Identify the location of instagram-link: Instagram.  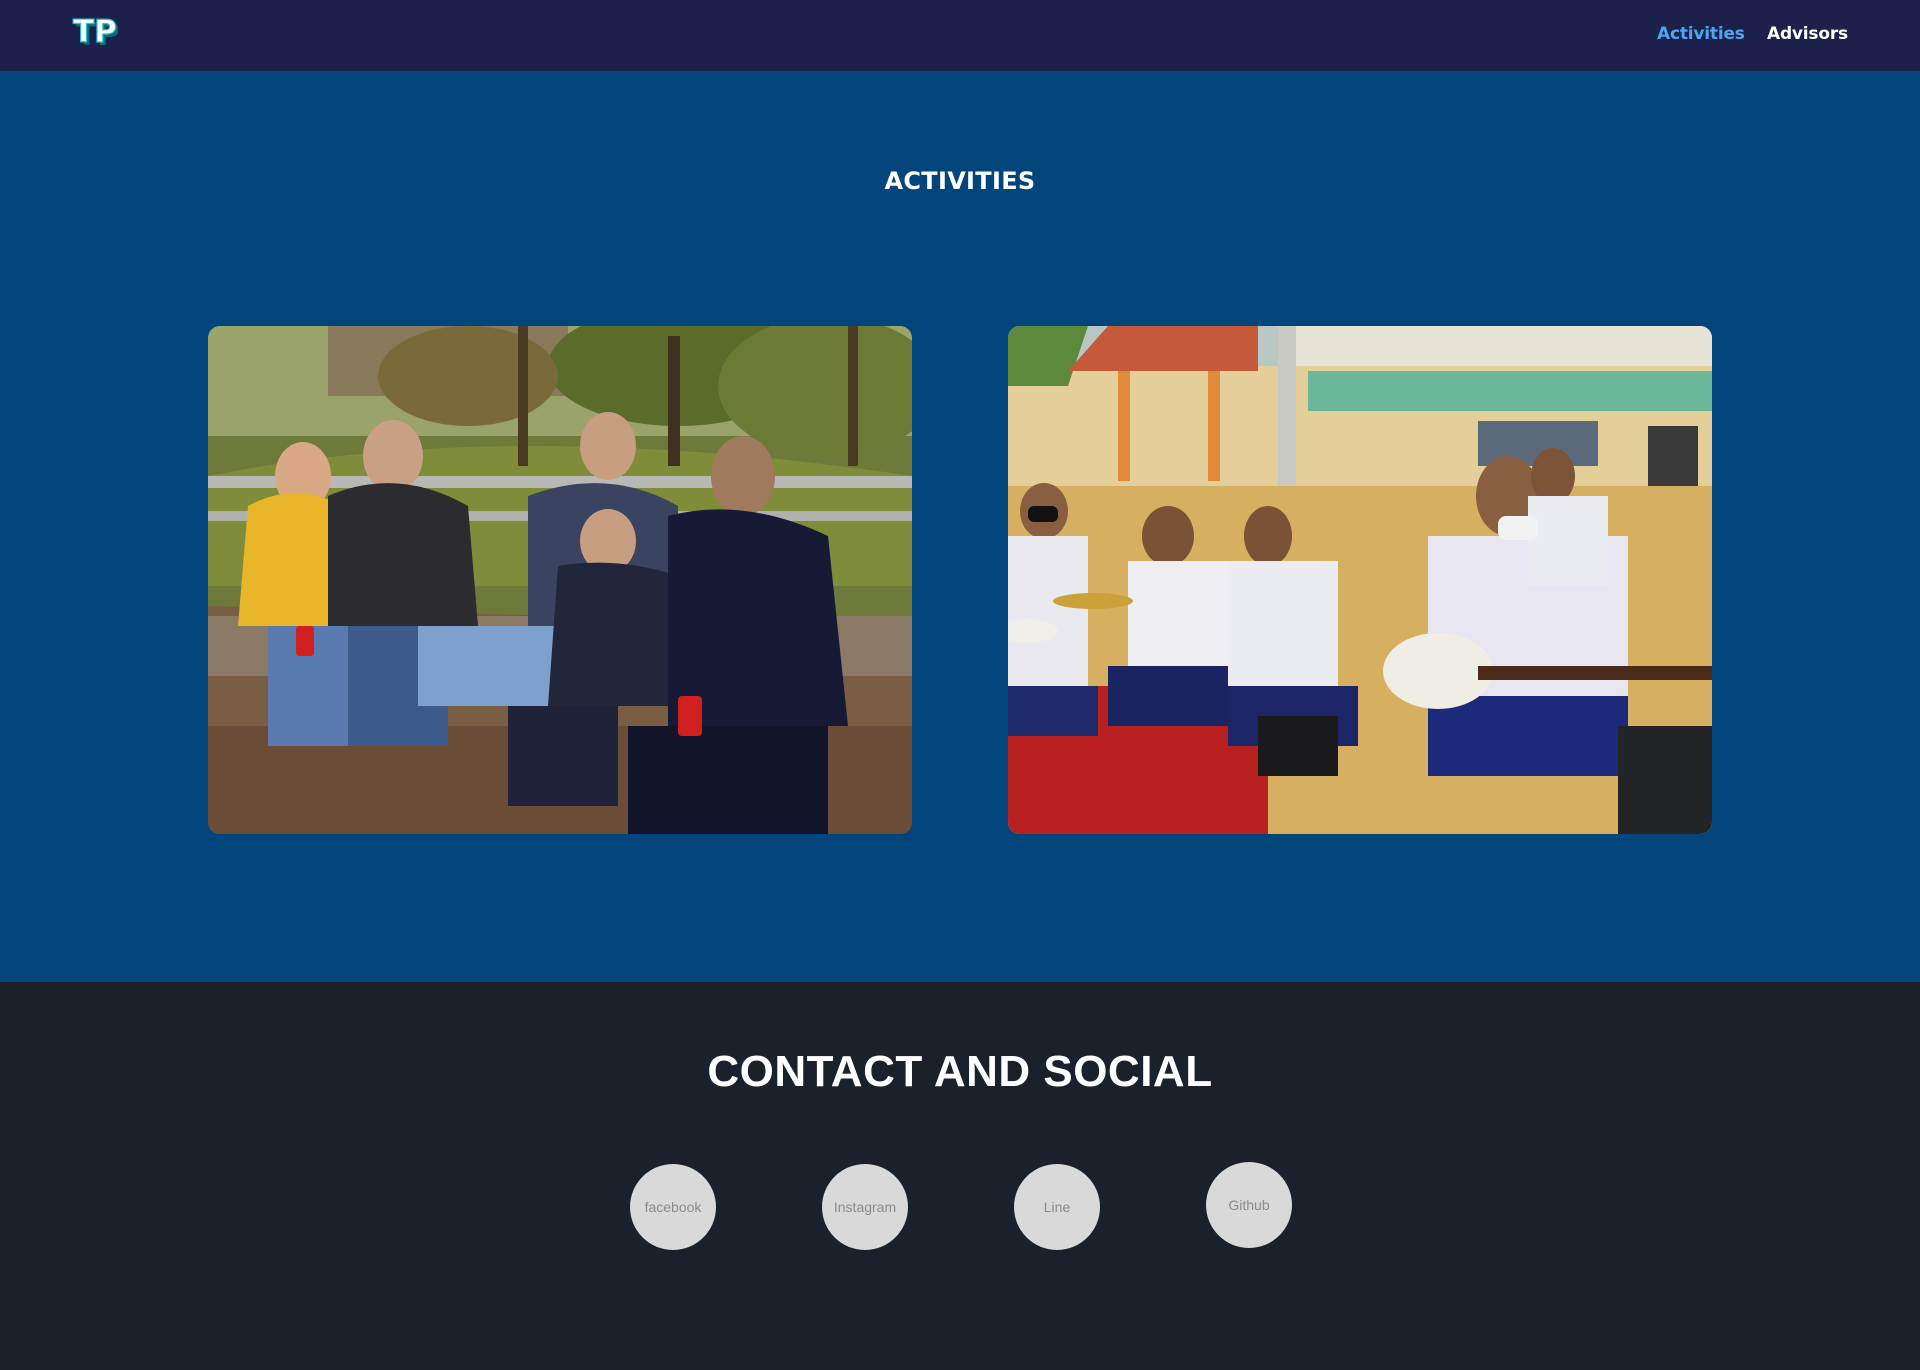
(865, 1207).